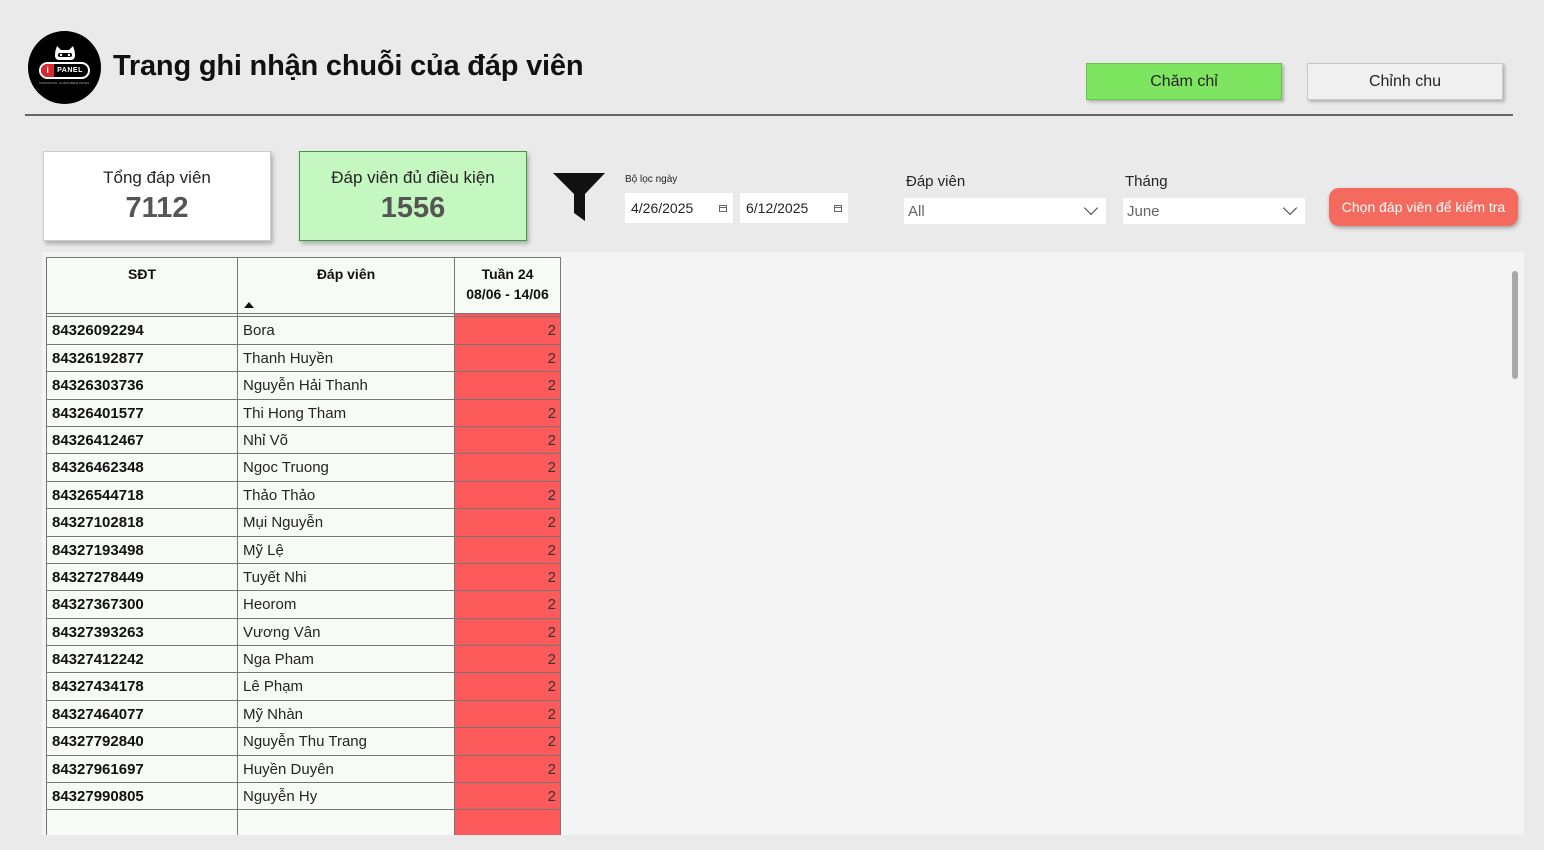  What do you see at coordinates (936, 181) in the screenshot?
I see `respondent-slicer-label: Đáp viên` at bounding box center [936, 181].